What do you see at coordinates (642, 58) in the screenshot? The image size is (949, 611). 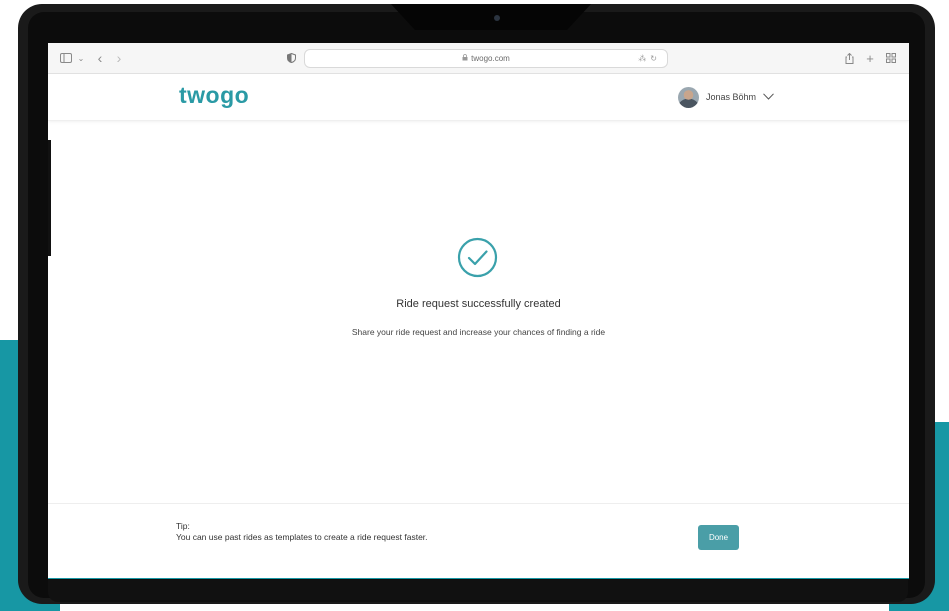 I see `translate-icon: ⁂` at bounding box center [642, 58].